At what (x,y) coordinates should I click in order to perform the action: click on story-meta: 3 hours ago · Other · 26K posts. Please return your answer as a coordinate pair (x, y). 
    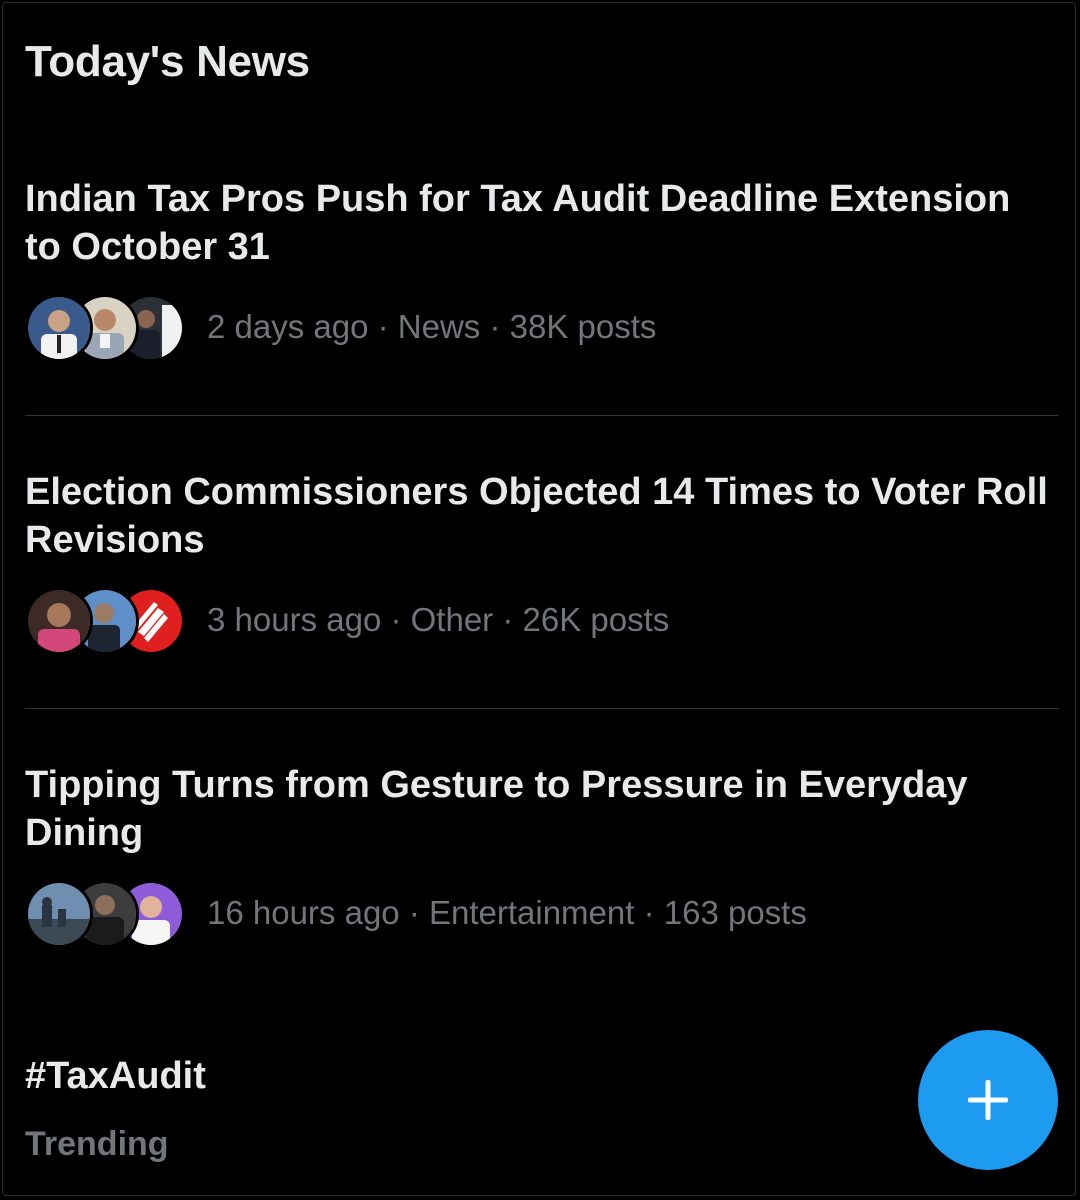
    Looking at the image, I should click on (347, 620).